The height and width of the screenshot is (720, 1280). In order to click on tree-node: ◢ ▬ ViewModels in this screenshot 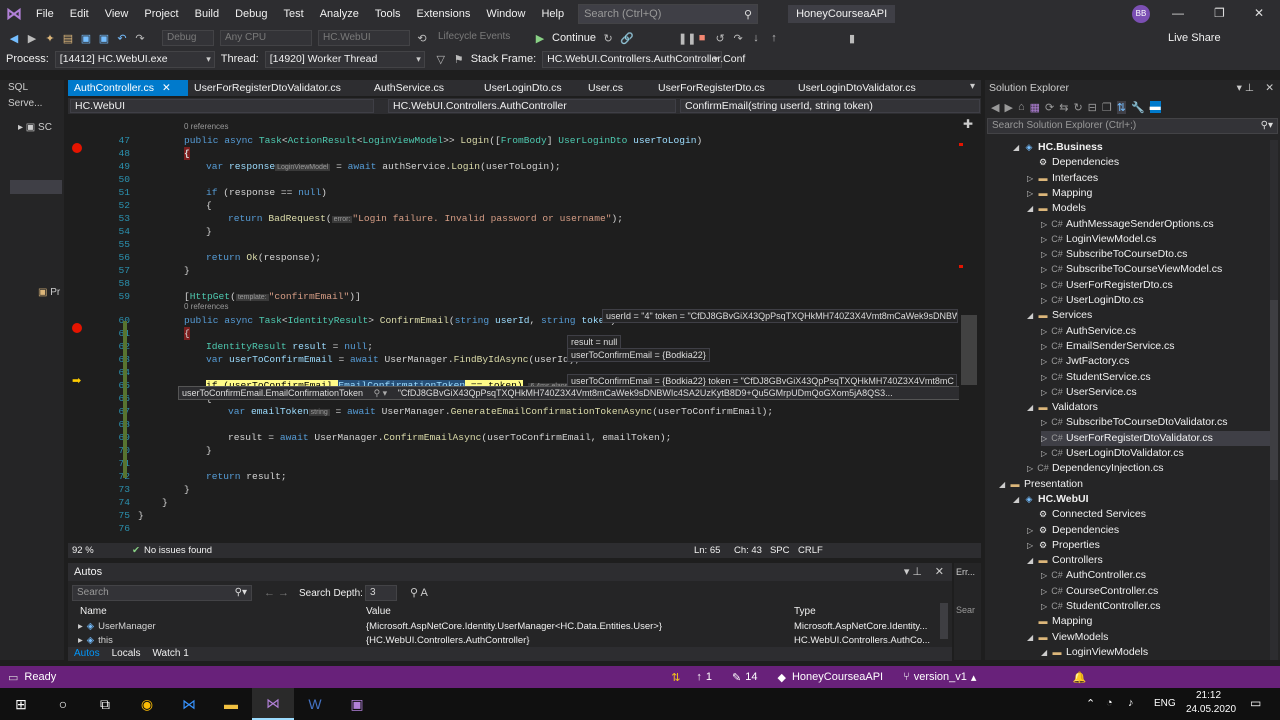, I will do `click(1067, 637)`.